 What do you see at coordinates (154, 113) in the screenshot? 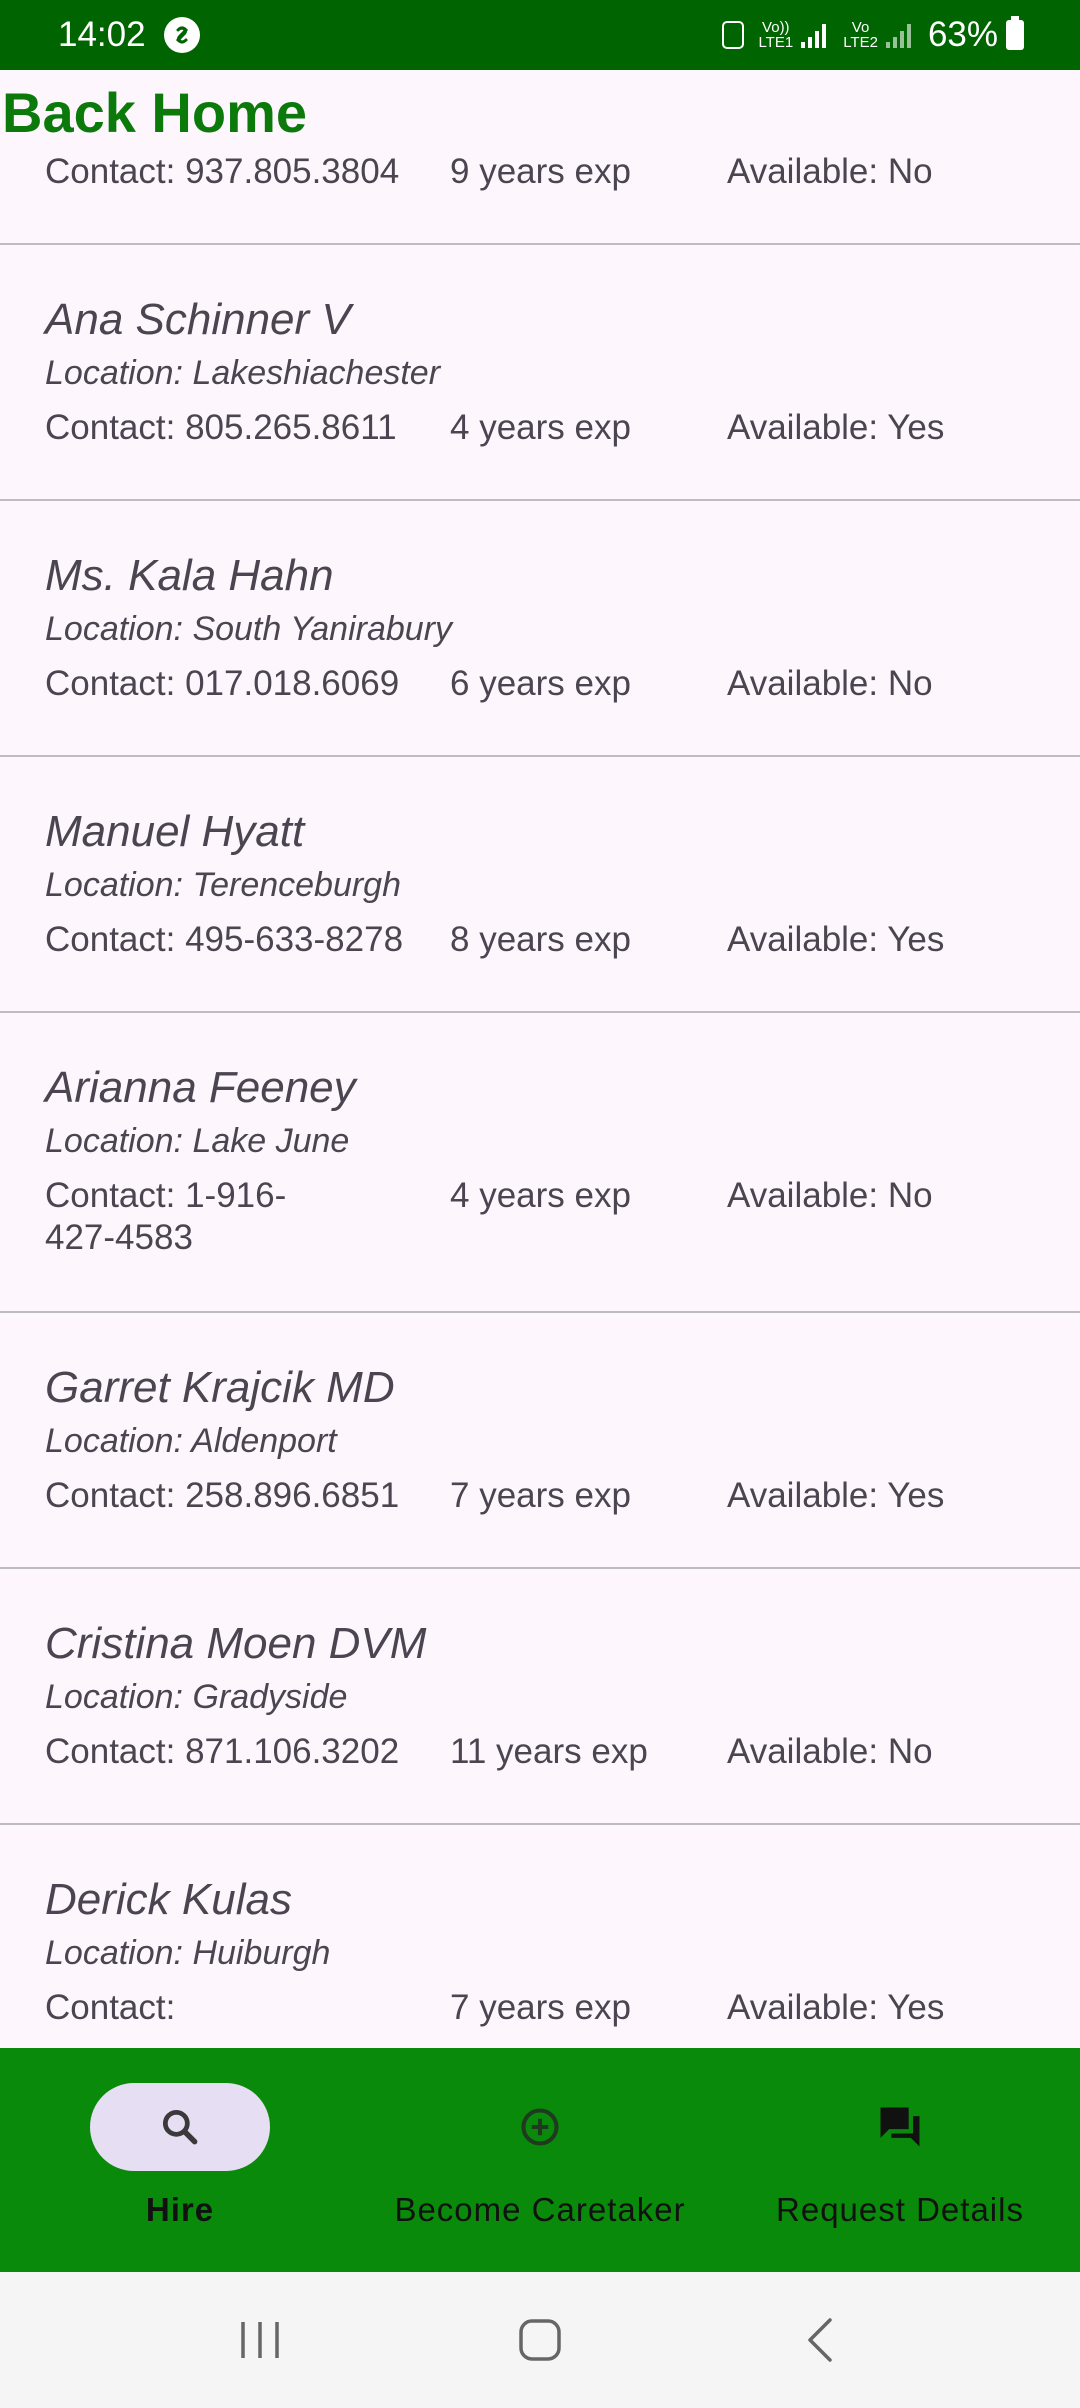
I see `back-home-button: Back Home` at bounding box center [154, 113].